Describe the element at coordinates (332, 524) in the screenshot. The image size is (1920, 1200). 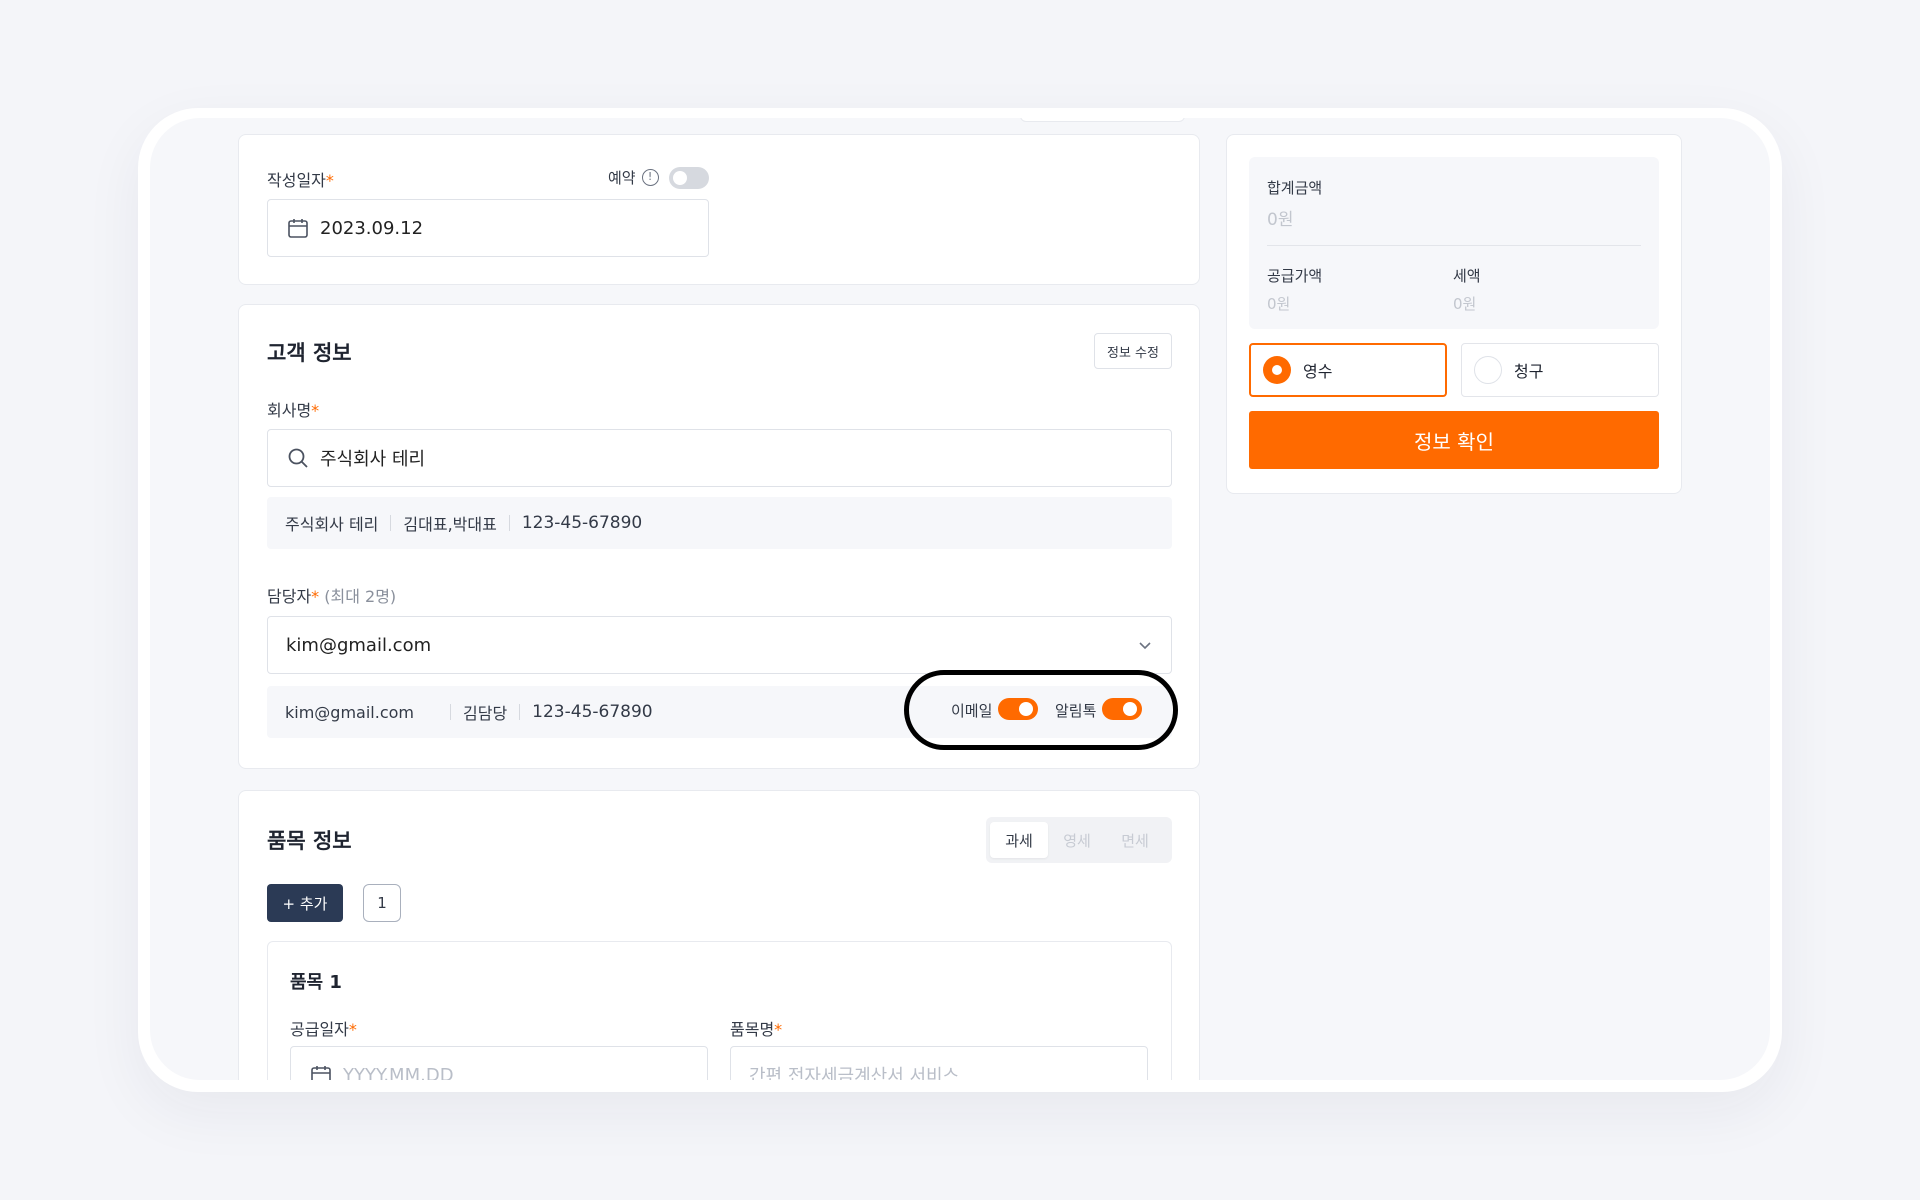
I see `company-name: 주식회사 테리` at that location.